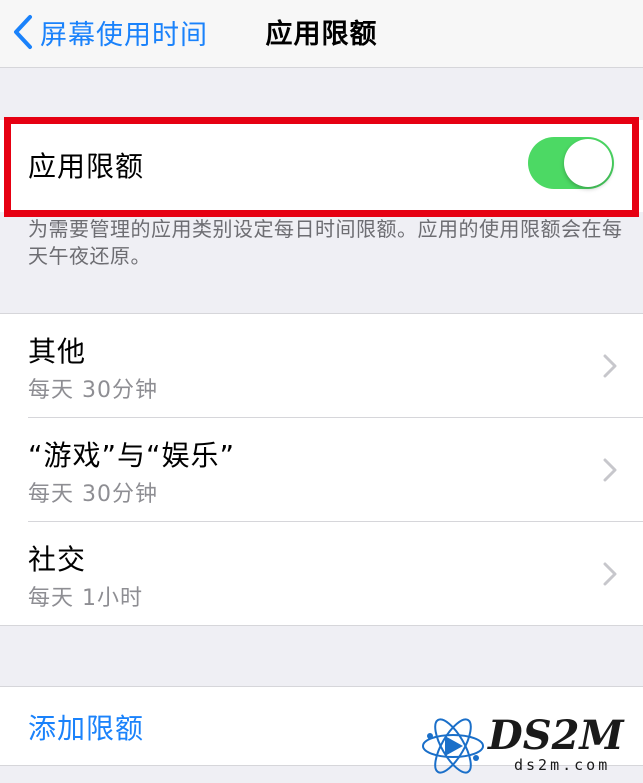 The image size is (643, 783). I want to click on limit-item-other: 其他 每天 30分钟, so click(321, 366).